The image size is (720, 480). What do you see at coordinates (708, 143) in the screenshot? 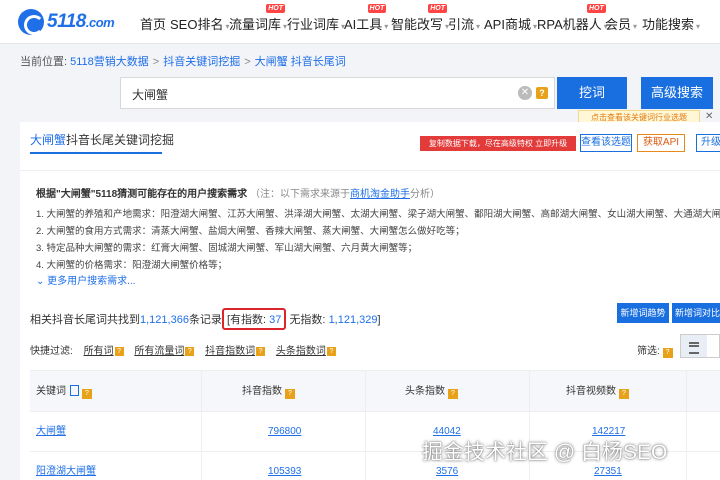
I see `upgrade-button: 升级` at bounding box center [708, 143].